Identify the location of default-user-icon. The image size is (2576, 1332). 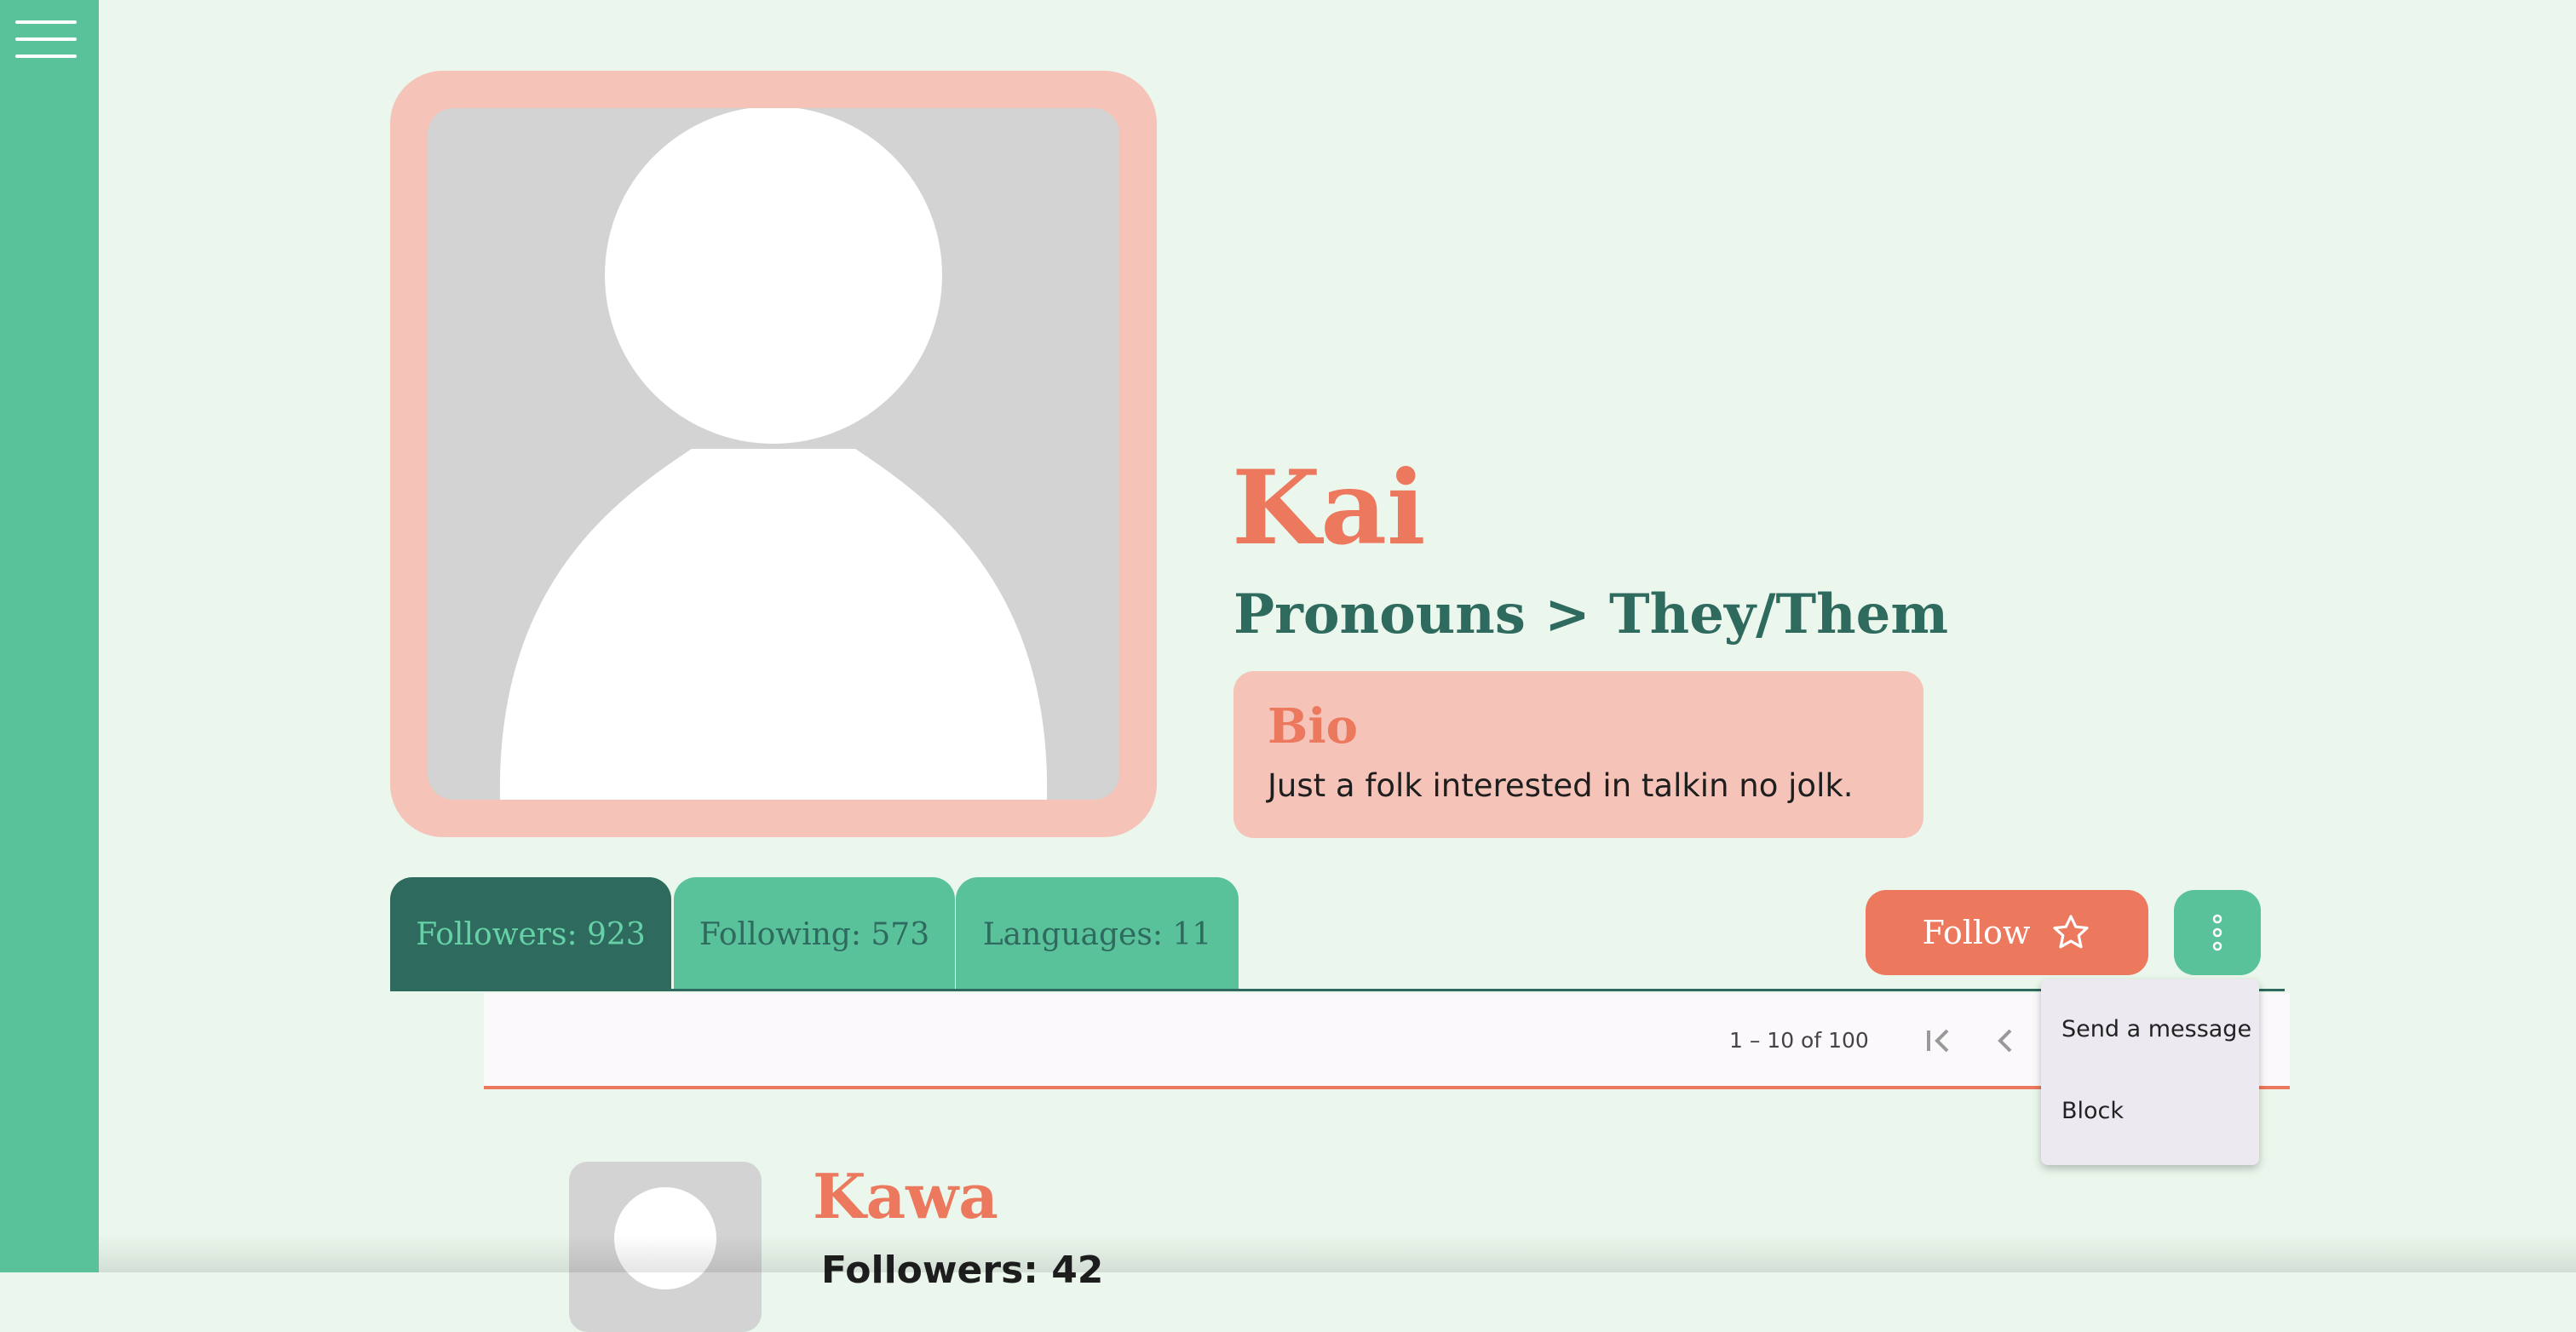
(774, 454).